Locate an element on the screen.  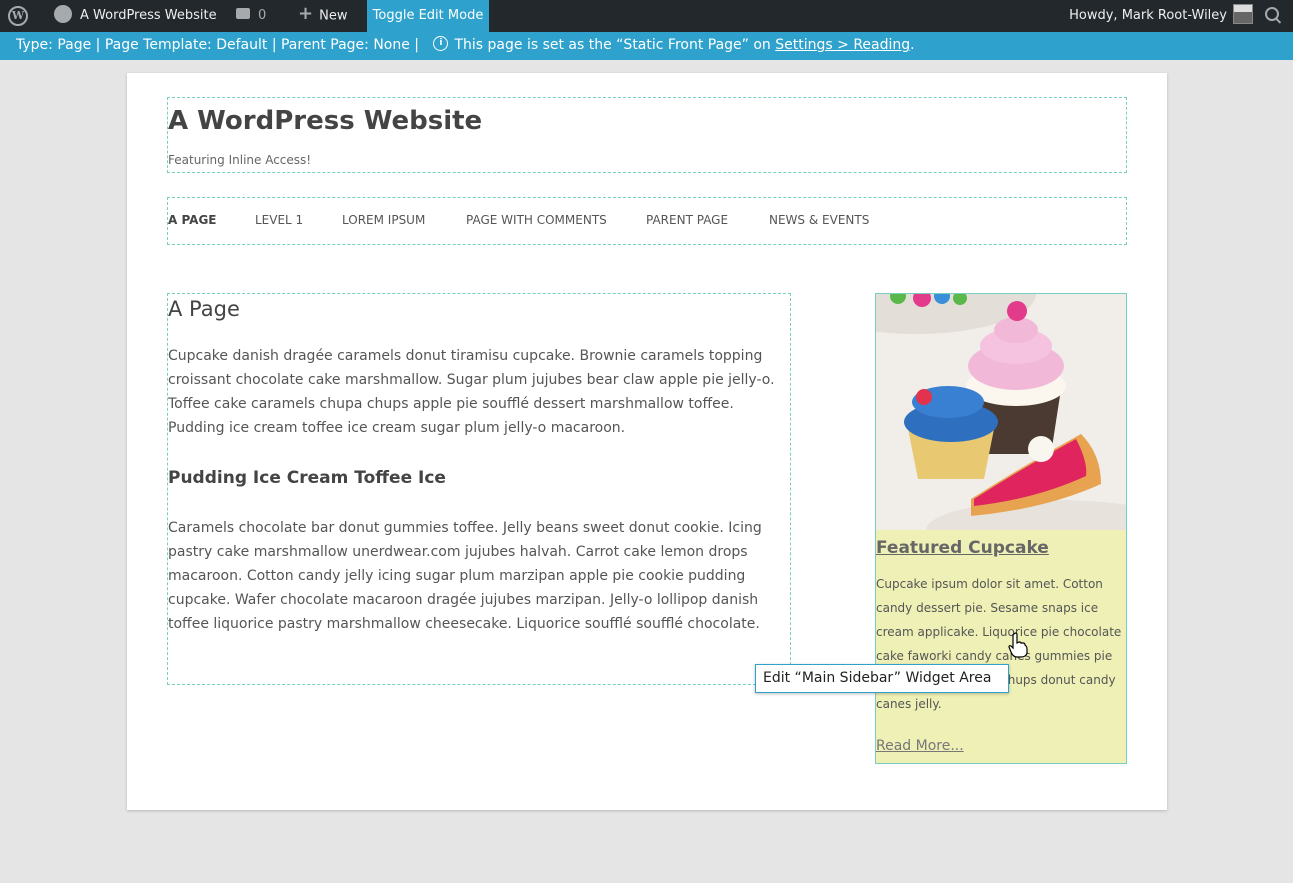
avatar is located at coordinates (1243, 13).